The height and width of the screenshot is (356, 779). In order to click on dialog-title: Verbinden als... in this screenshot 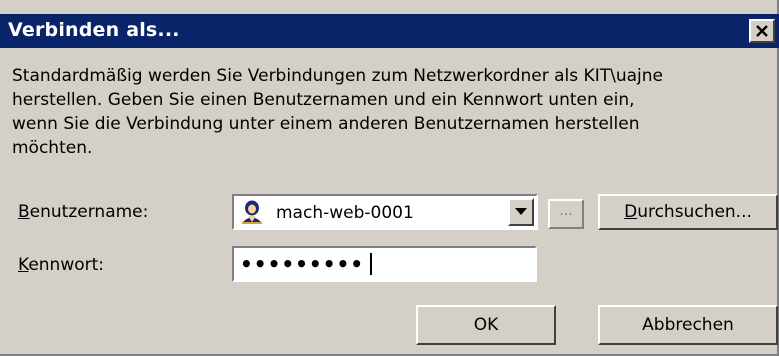, I will do `click(94, 30)`.